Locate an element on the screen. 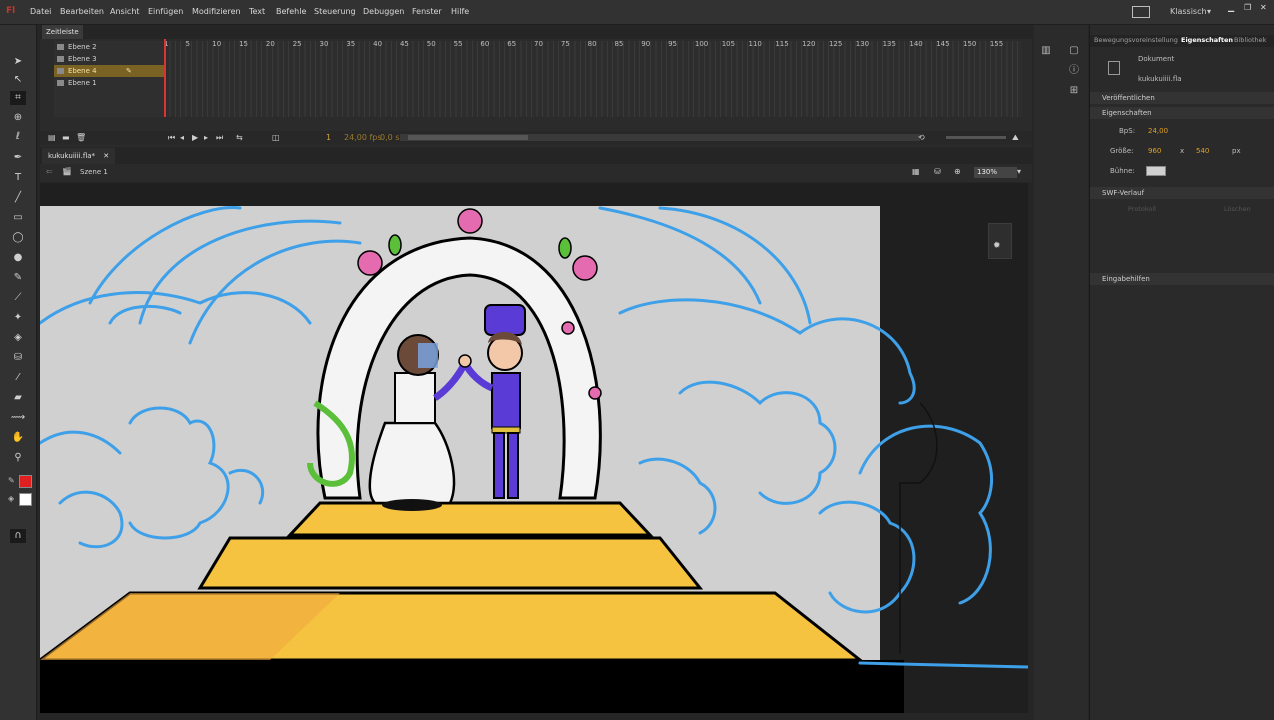 The height and width of the screenshot is (720, 1274). section-publish: Veröffentlichen is located at coordinates (1182, 98).